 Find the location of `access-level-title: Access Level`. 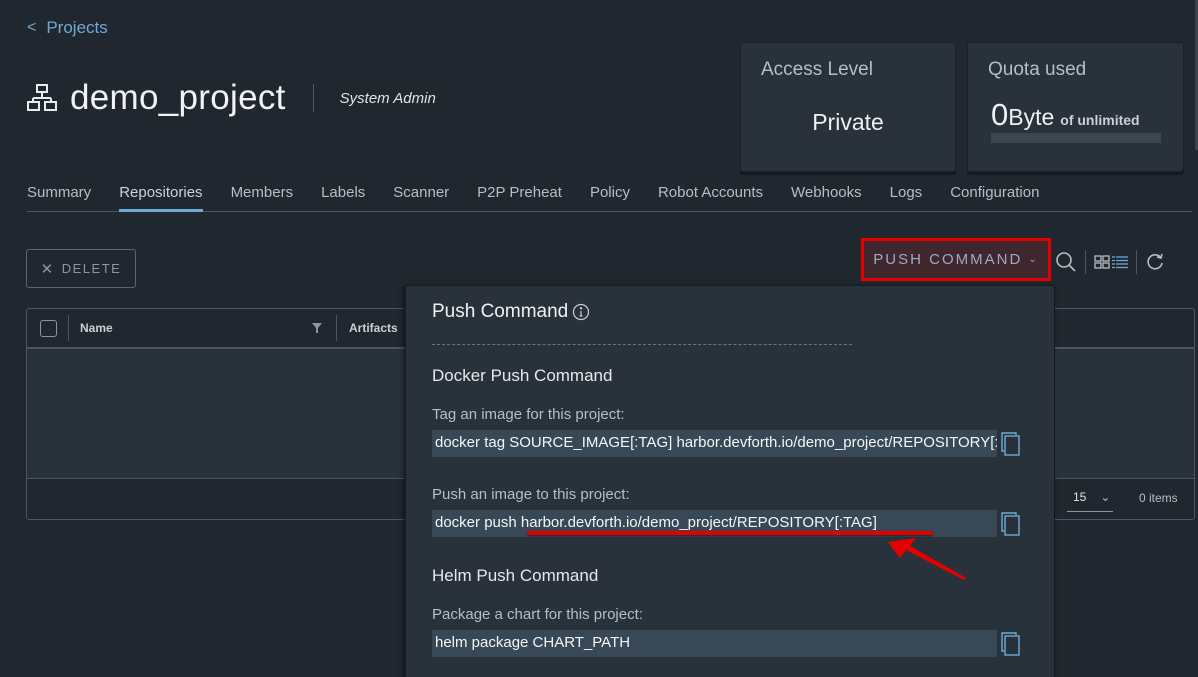

access-level-title: Access Level is located at coordinates (817, 69).